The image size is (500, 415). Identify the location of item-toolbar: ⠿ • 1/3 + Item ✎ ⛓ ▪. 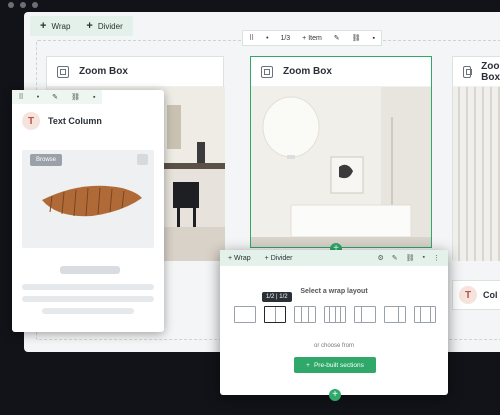
(312, 38).